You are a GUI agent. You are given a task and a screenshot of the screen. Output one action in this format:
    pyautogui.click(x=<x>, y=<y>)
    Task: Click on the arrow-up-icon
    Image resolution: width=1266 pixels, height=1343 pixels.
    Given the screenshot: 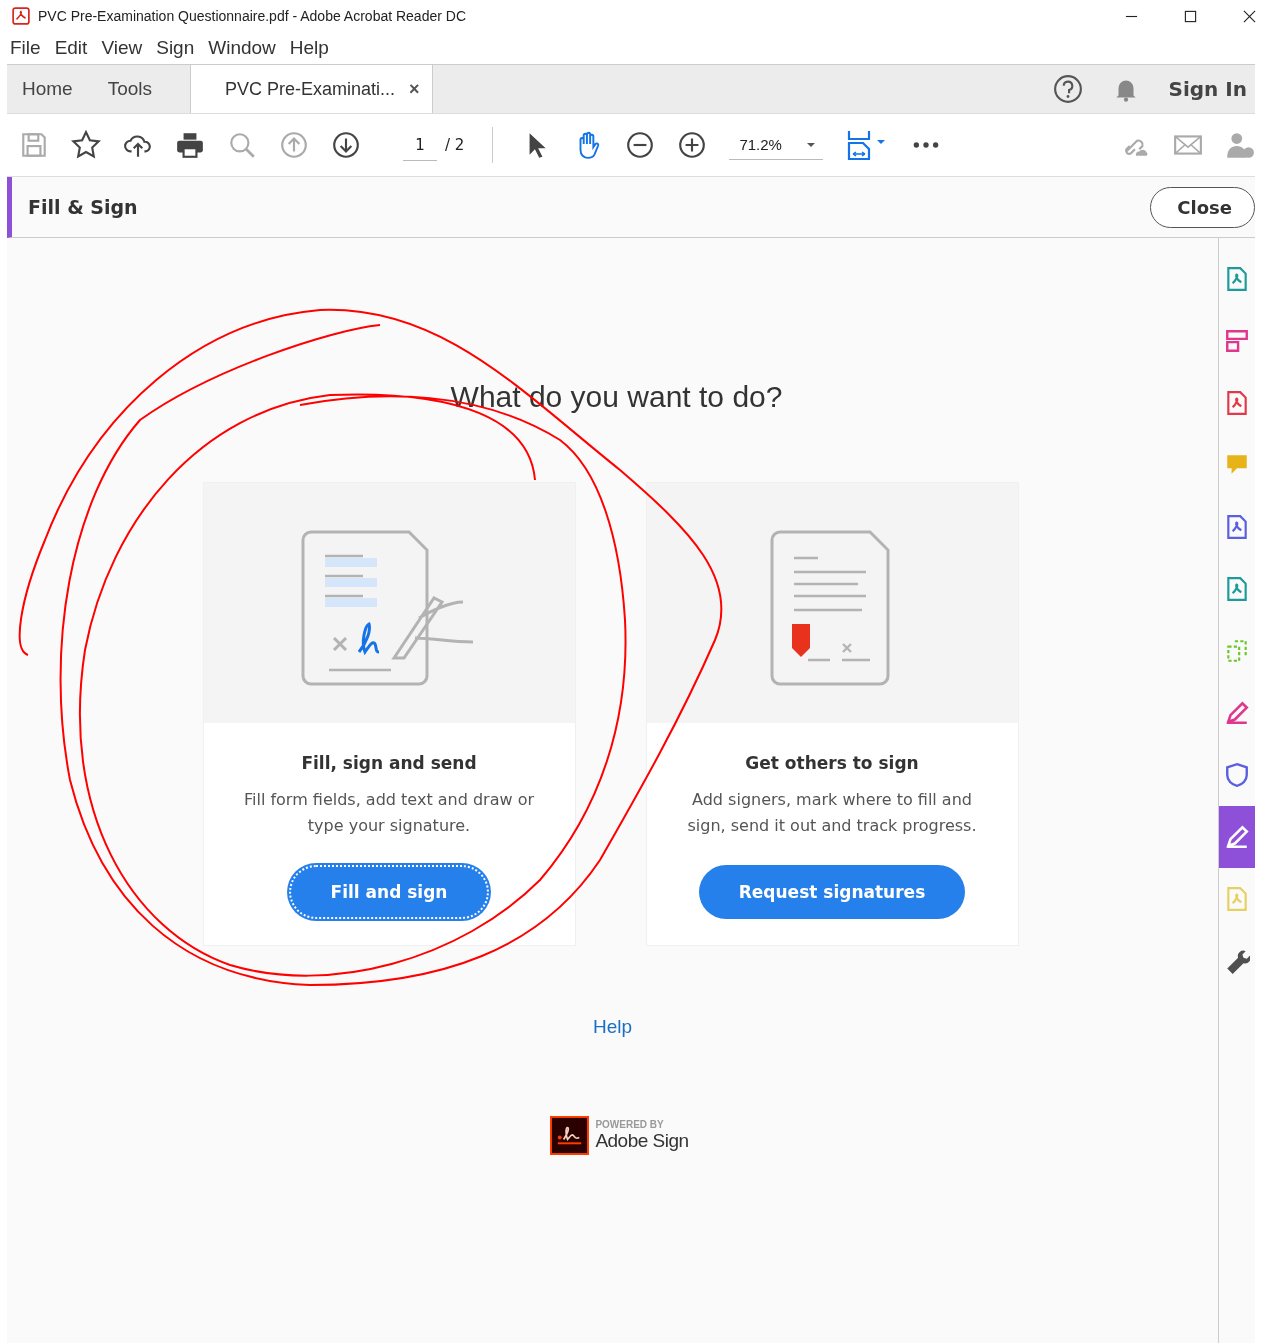 What is the action you would take?
    pyautogui.click(x=294, y=145)
    